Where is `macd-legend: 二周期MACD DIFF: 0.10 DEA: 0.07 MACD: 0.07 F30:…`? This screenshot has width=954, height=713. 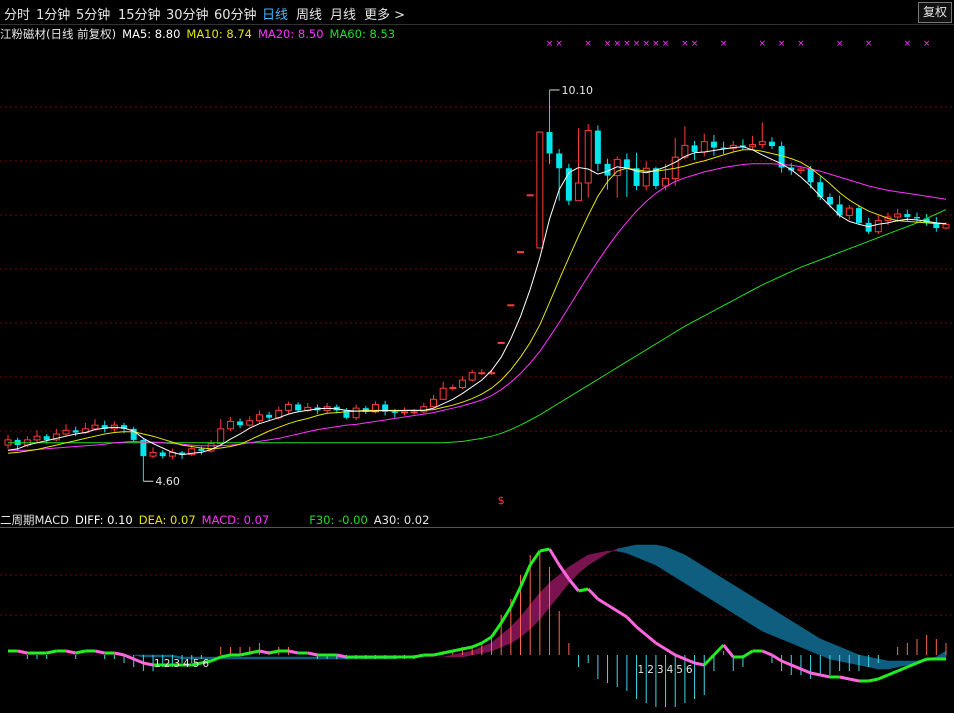 macd-legend: 二周期MACD DIFF: 0.10 DEA: 0.07 MACD: 0.07 F30:… is located at coordinates (217, 520).